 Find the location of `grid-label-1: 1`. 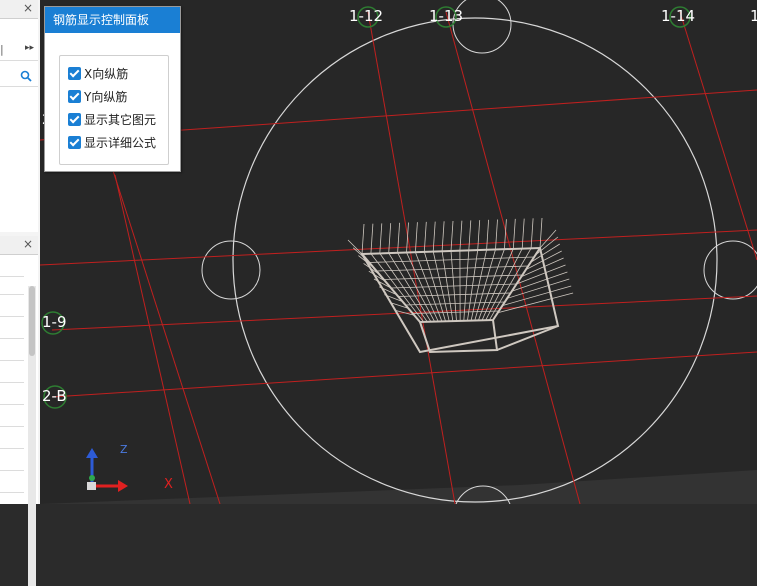

grid-label-1: 1 is located at coordinates (753, 16).